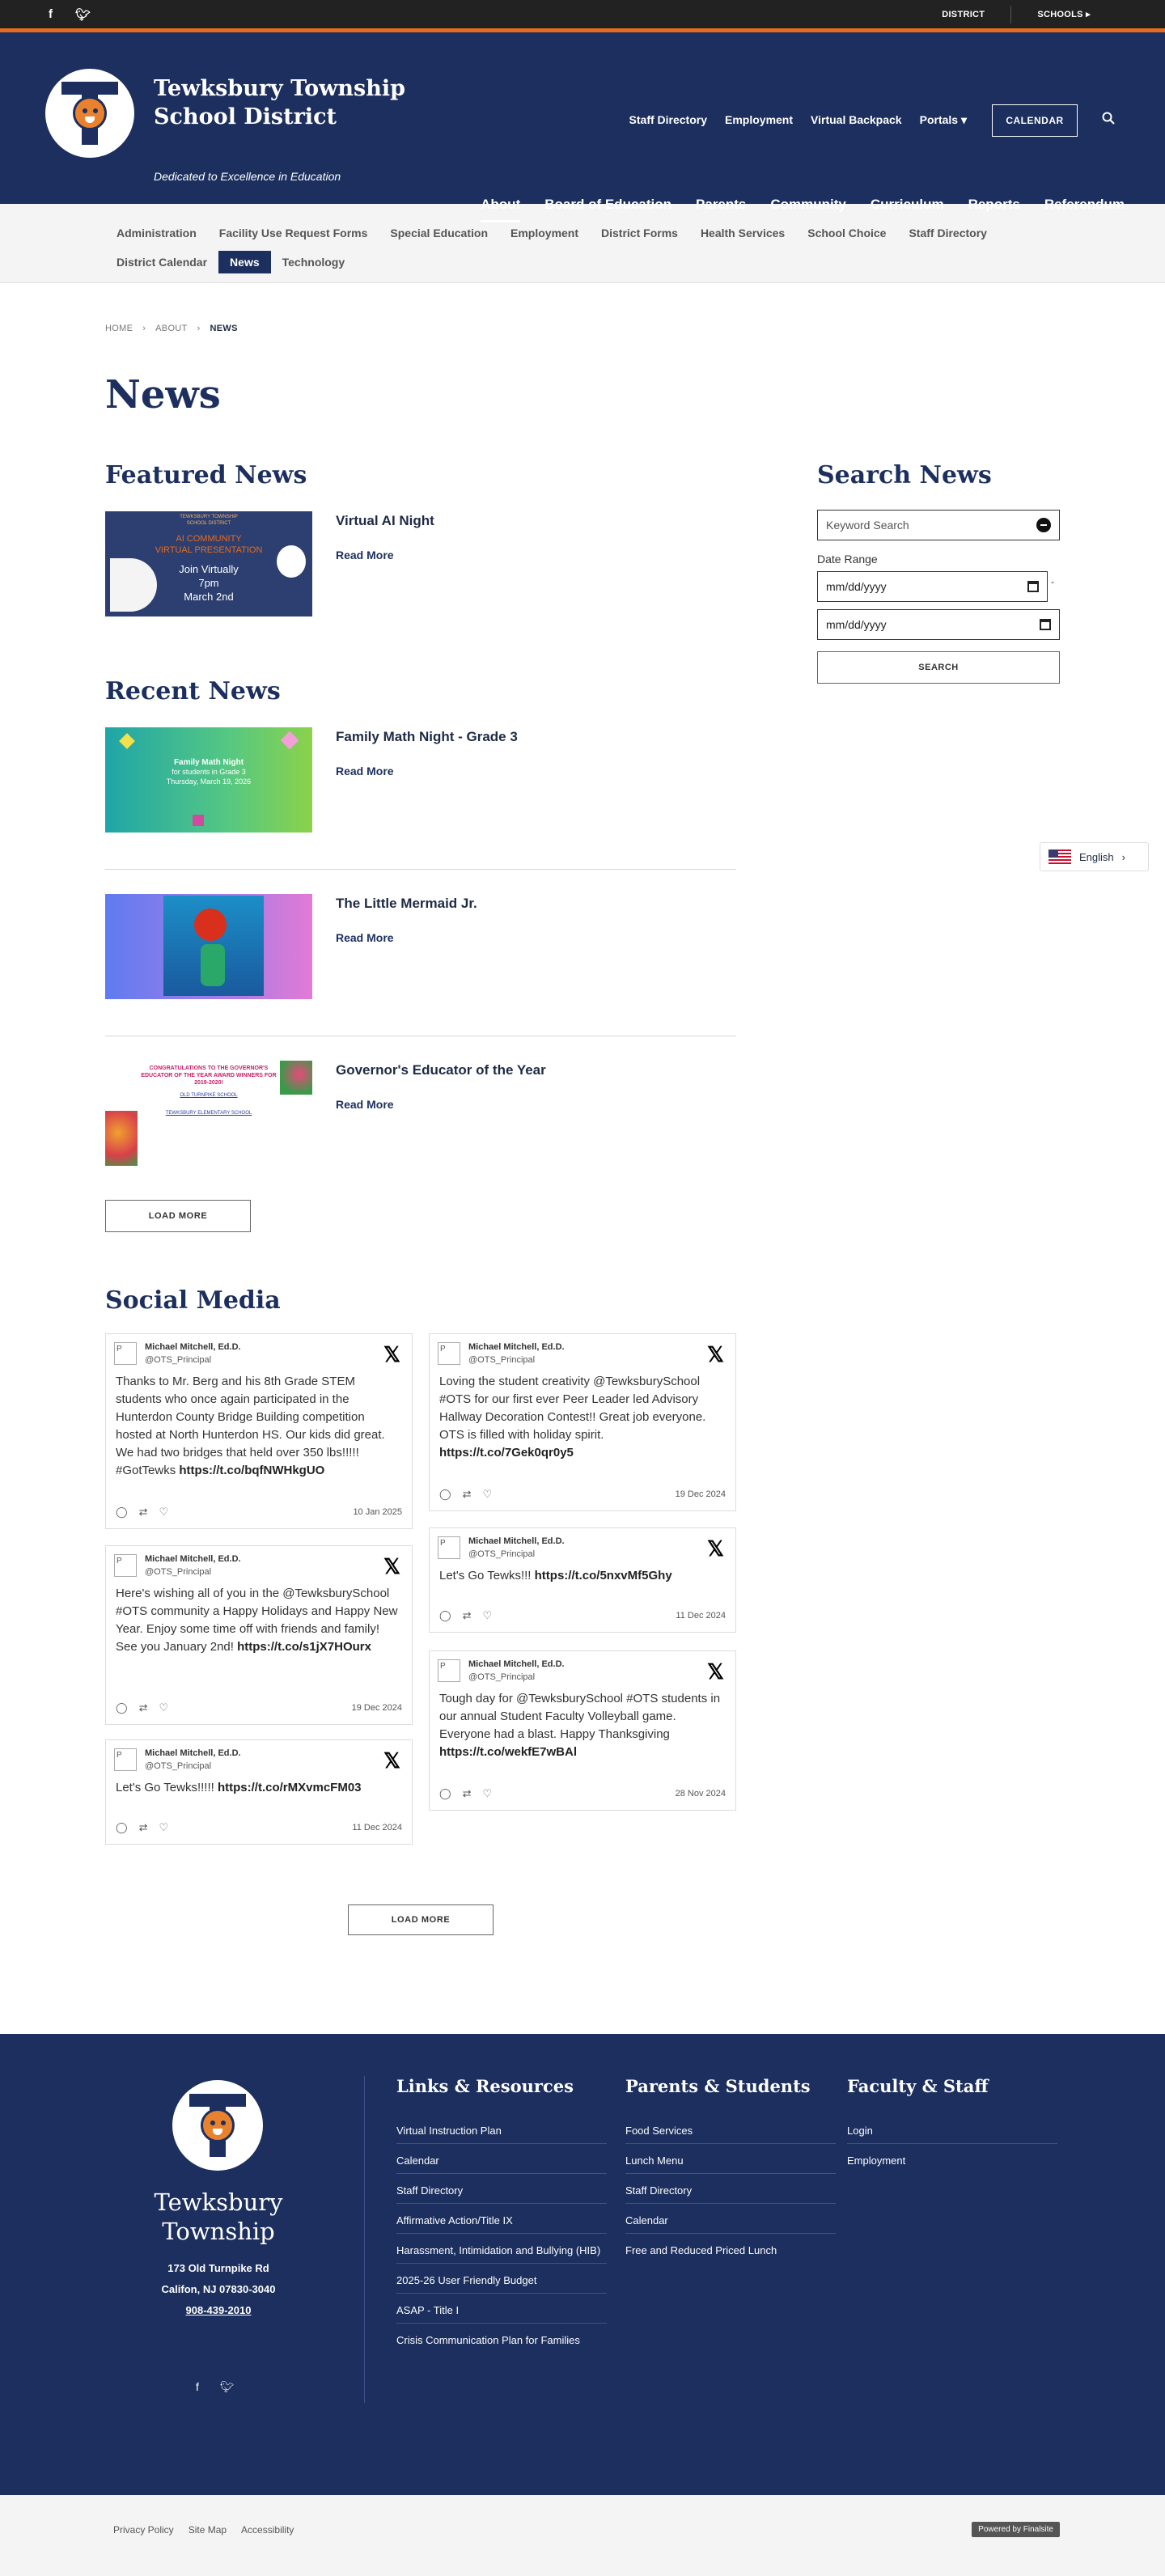 Image resolution: width=1165 pixels, height=2576 pixels. I want to click on subnav-technology: Technology, so click(314, 262).